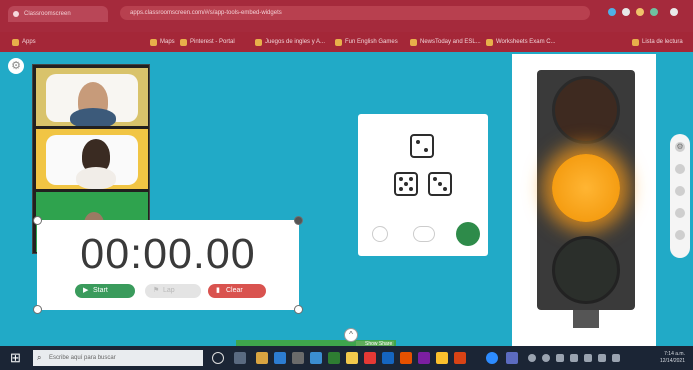  I want to click on word-icon, so click(388, 358).